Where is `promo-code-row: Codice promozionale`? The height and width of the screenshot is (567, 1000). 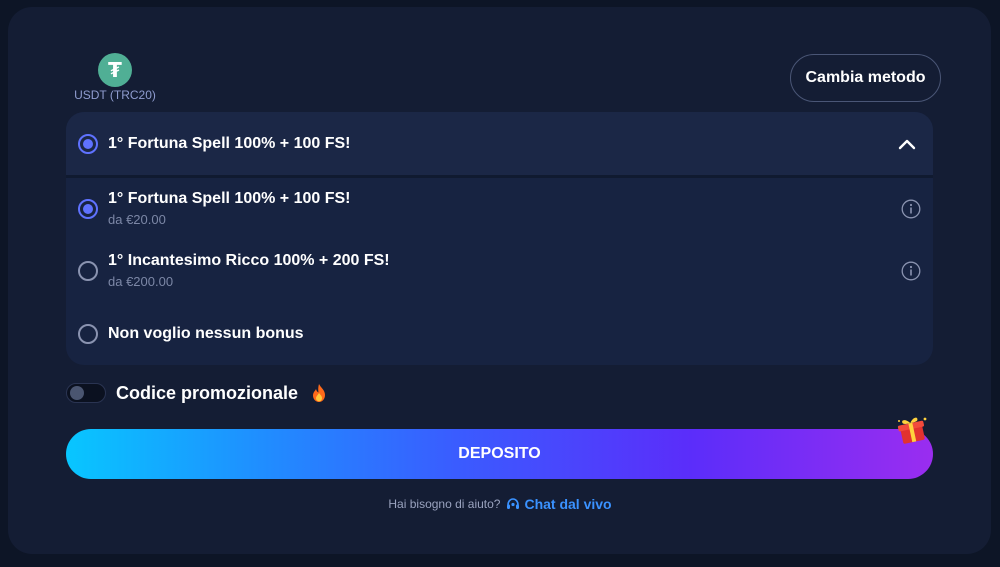
promo-code-row: Codice promozionale is located at coordinates (197, 393).